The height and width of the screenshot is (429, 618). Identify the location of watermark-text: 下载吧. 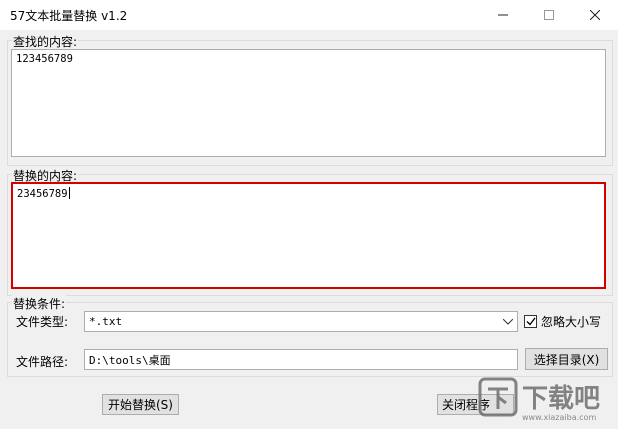
(561, 399).